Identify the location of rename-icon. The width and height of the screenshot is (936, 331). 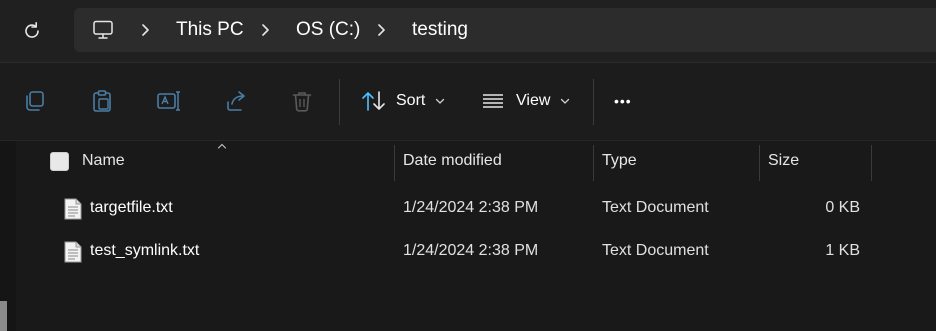
(168, 101).